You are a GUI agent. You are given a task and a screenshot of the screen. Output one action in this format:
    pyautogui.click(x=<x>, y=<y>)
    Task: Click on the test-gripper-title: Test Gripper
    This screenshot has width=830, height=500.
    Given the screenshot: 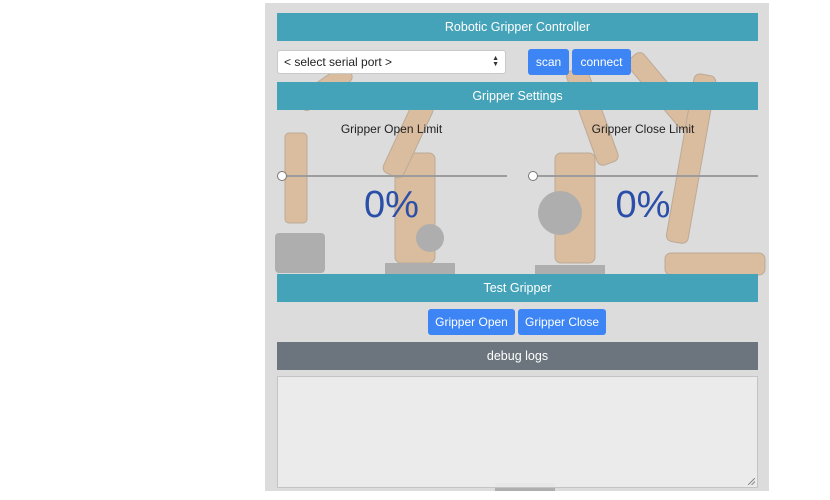 What is the action you would take?
    pyautogui.click(x=517, y=288)
    